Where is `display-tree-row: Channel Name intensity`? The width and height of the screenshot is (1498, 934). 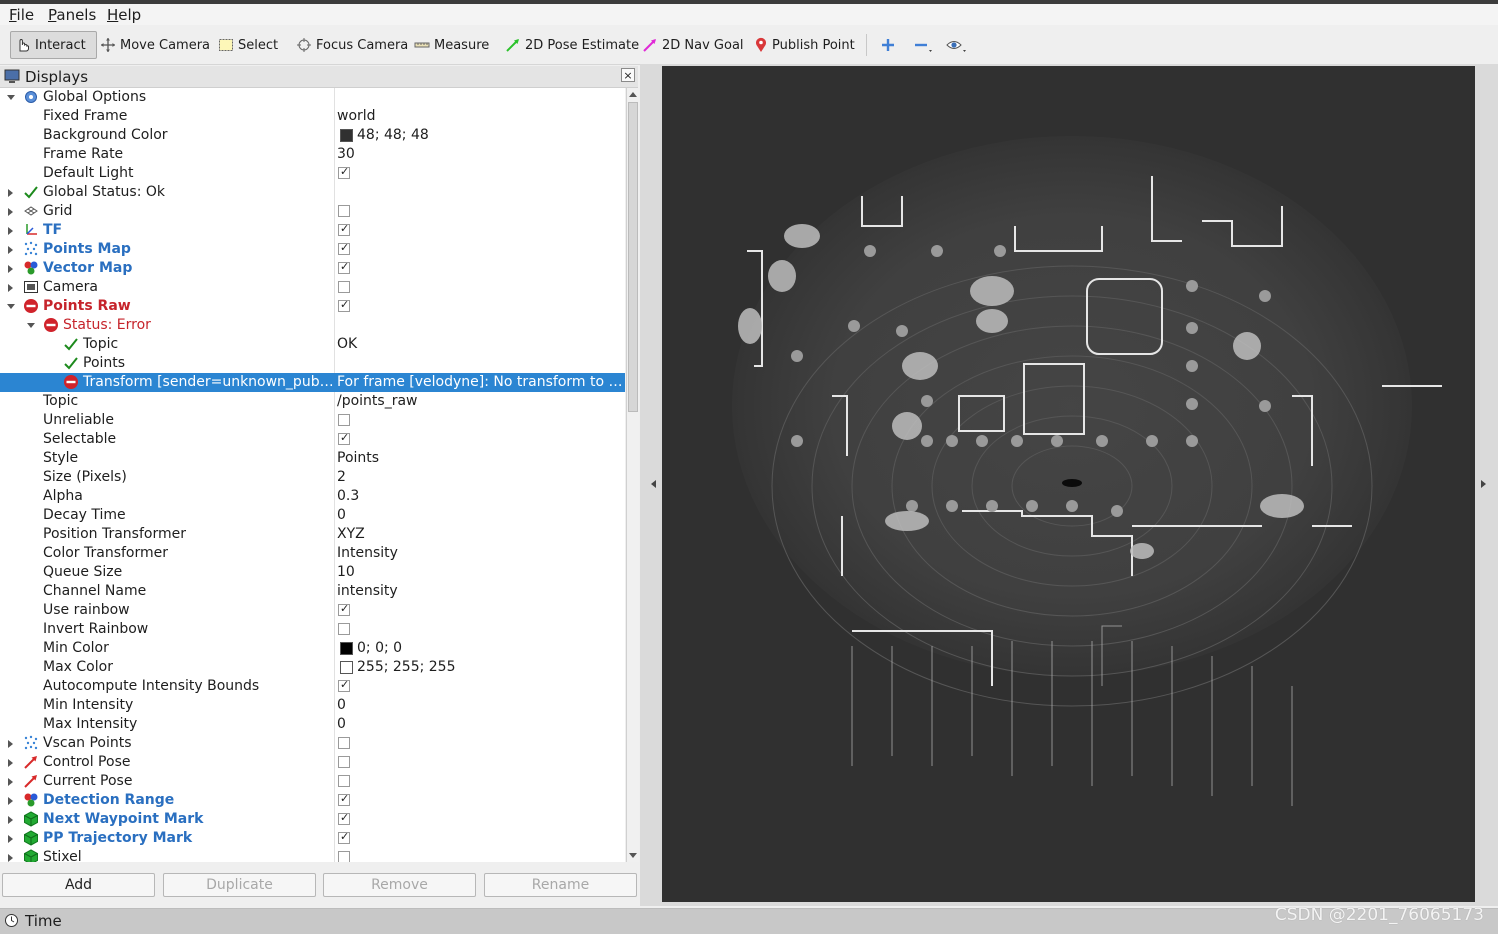
display-tree-row: Channel Name intensity is located at coordinates (312, 591).